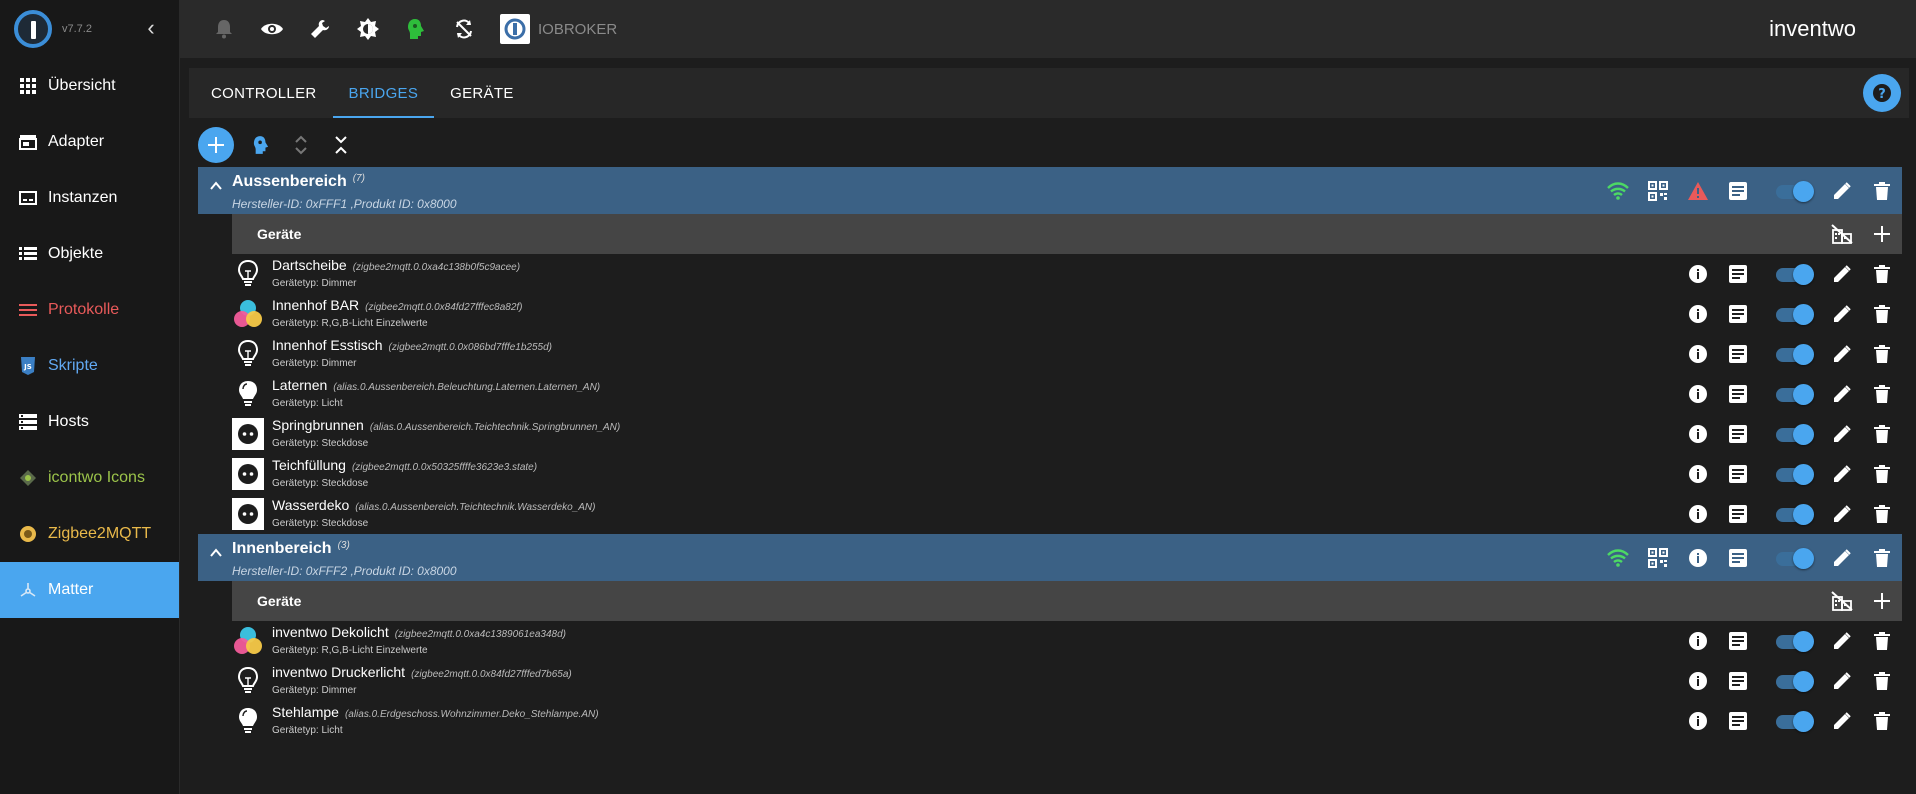 Image resolution: width=1916 pixels, height=794 pixels. Describe the element at coordinates (89, 198) in the screenshot. I see `sidebar-item-instanzen: Instanzen` at that location.